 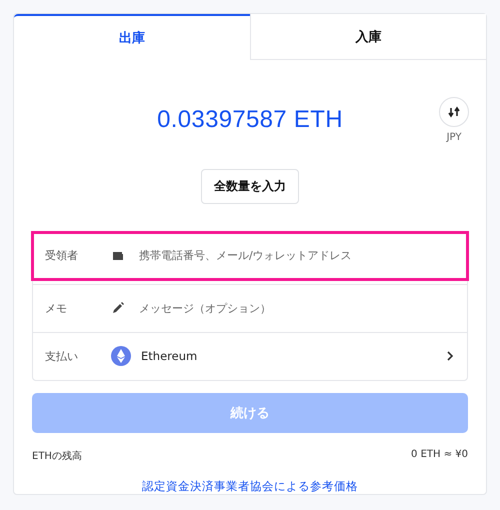 What do you see at coordinates (297, 255) in the screenshot?
I see `input-field: 携帯電話番号、メール/ウォレットアドレス` at bounding box center [297, 255].